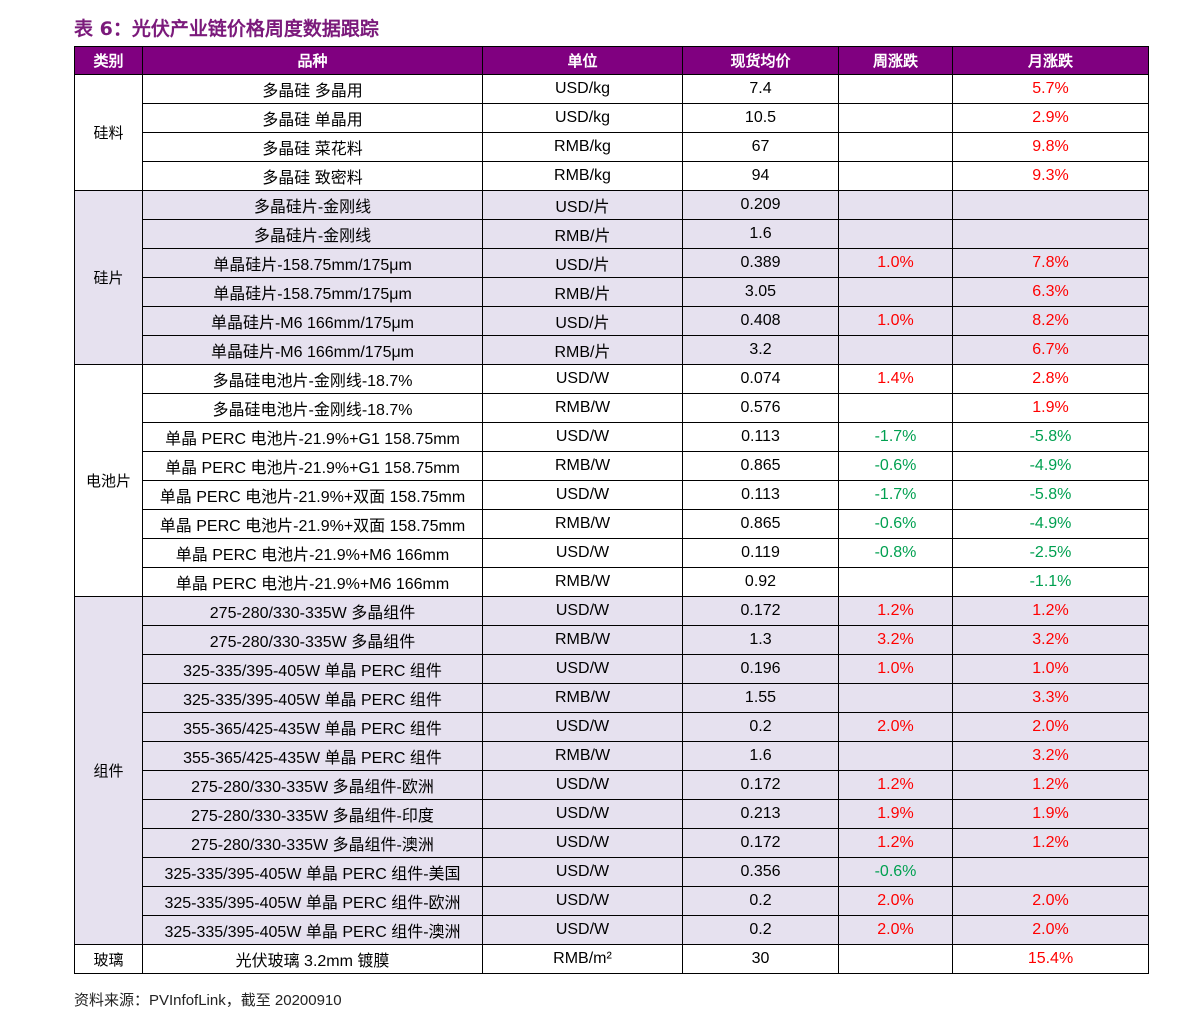  I want to click on table-row: 单晶硅片-158.75mm/175μm RMB/片 3.05 6.3%, so click(612, 292).